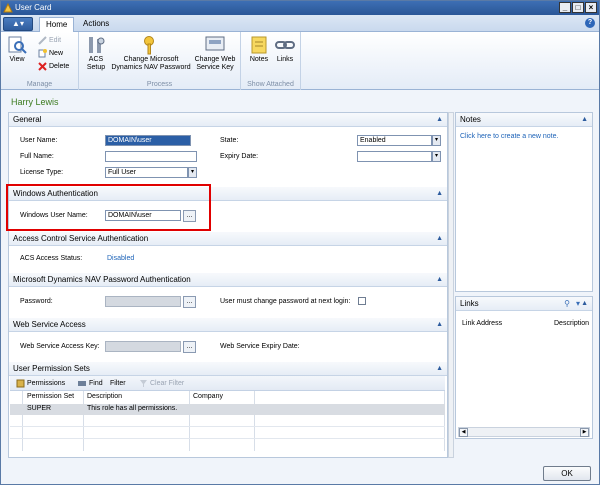 The height and width of the screenshot is (485, 600). What do you see at coordinates (228, 325) in the screenshot?
I see `web-service-header: Web Service Access ▲` at bounding box center [228, 325].